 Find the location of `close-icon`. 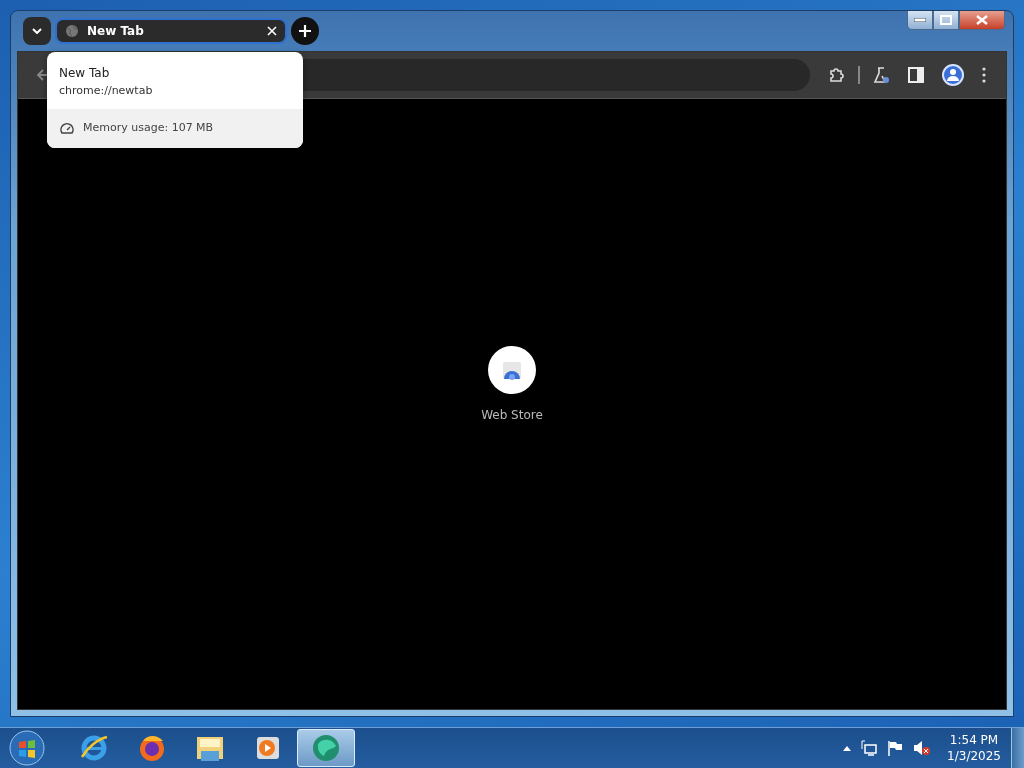

close-icon is located at coordinates (982, 20).